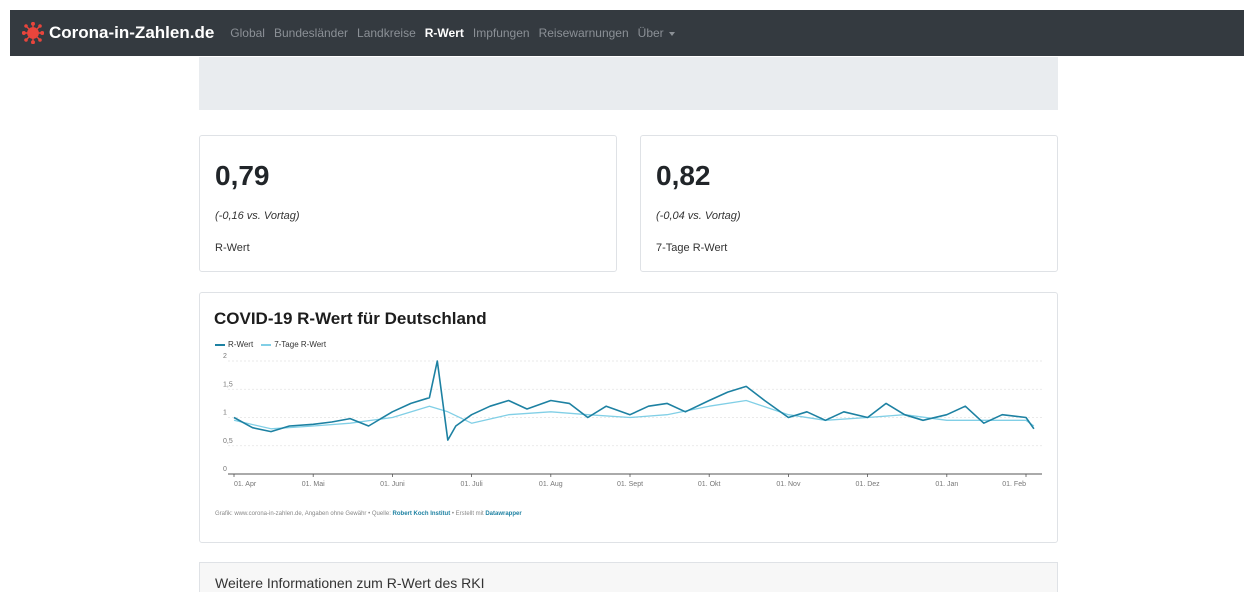 The image size is (1244, 592). I want to click on nav-link-global: Global, so click(247, 33).